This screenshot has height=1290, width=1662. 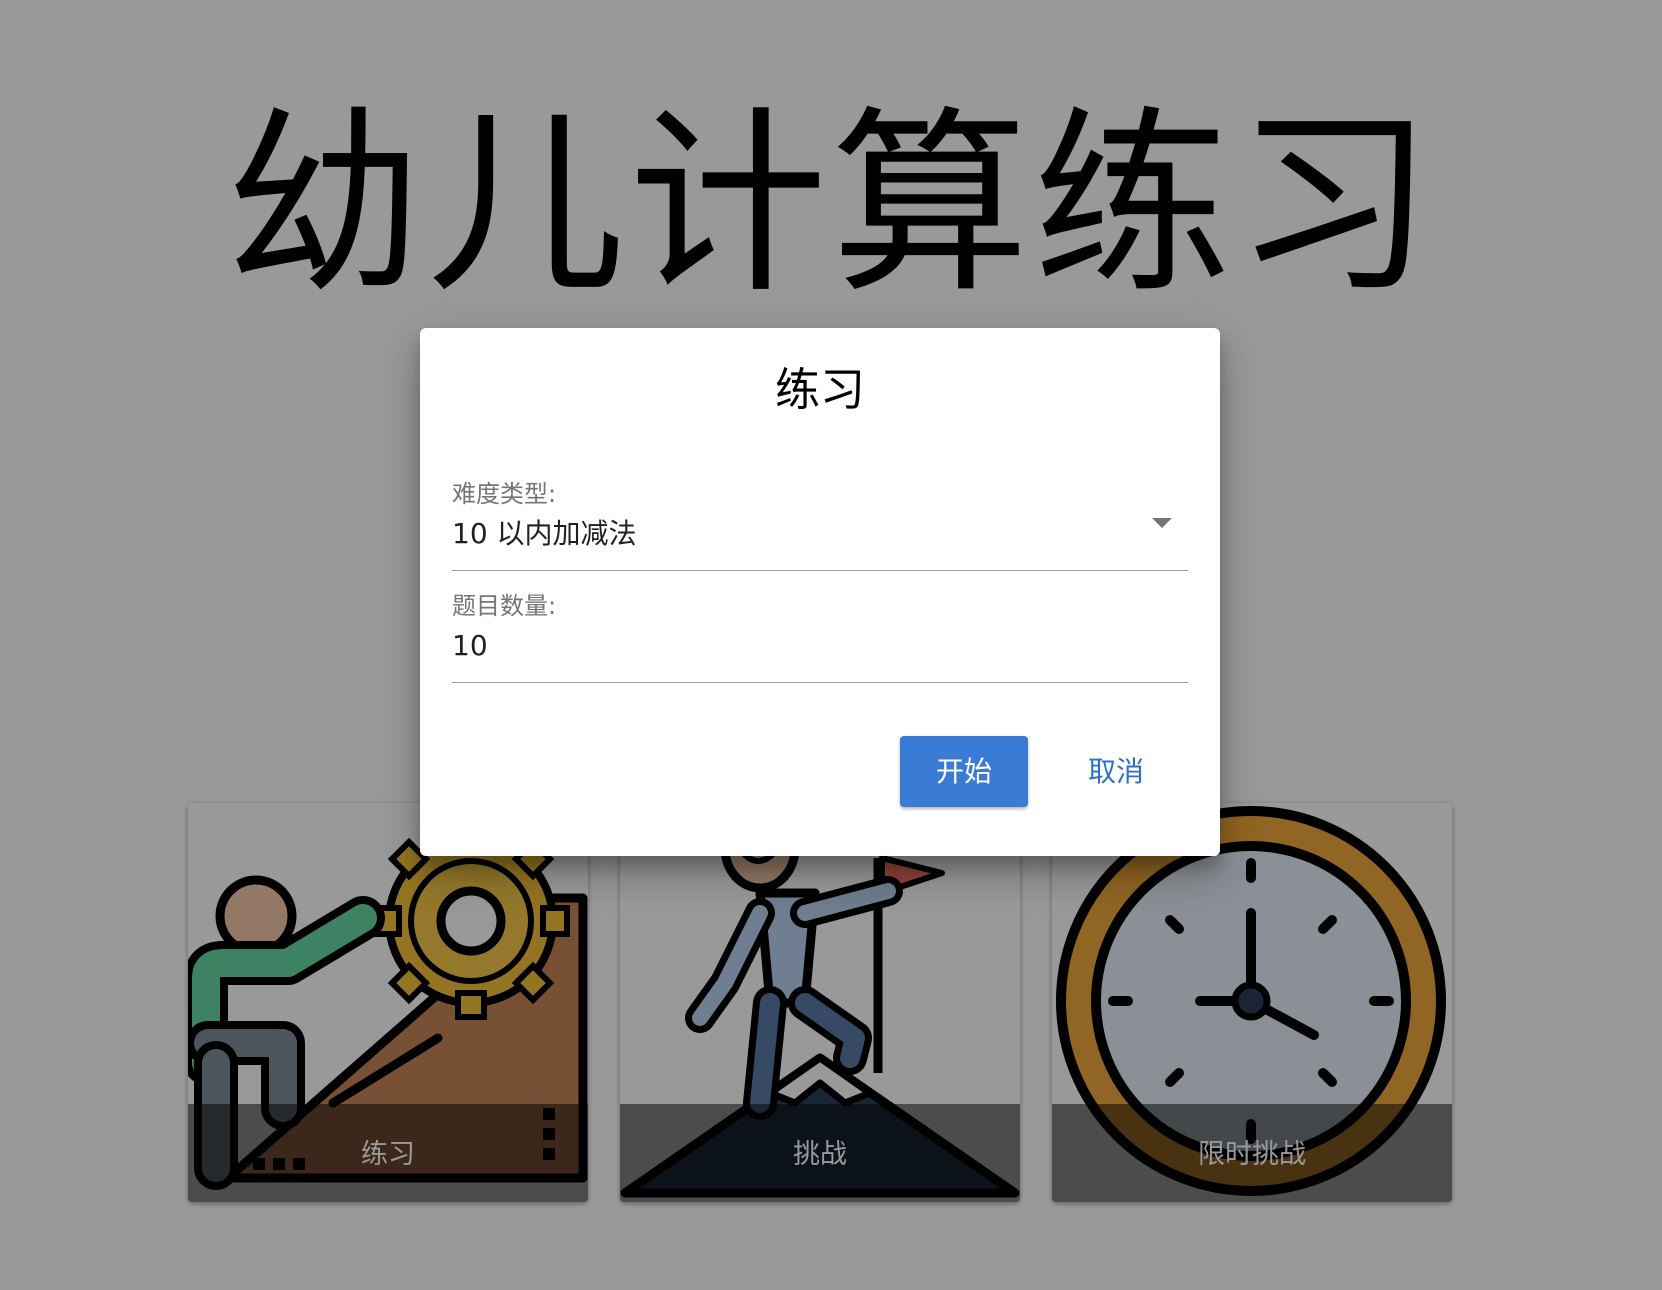 What do you see at coordinates (964, 771) in the screenshot?
I see `start-button: 开始` at bounding box center [964, 771].